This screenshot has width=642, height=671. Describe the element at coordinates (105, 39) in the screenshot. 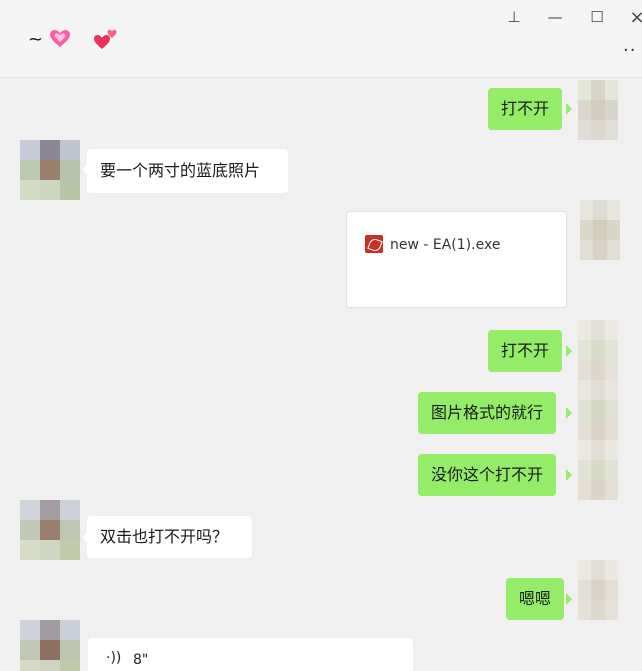

I see `two-hearts-icon` at that location.